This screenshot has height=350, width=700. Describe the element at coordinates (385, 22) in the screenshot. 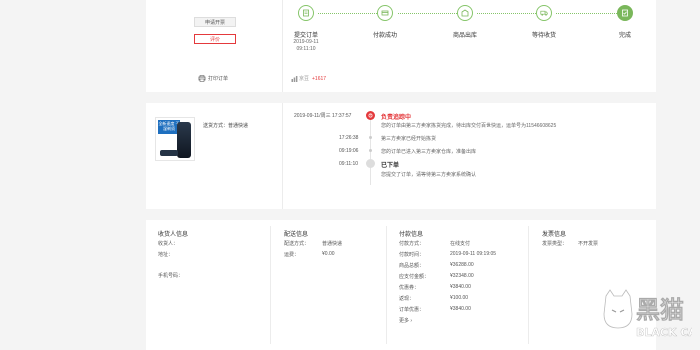

I see `step-payment: 付款成功` at that location.